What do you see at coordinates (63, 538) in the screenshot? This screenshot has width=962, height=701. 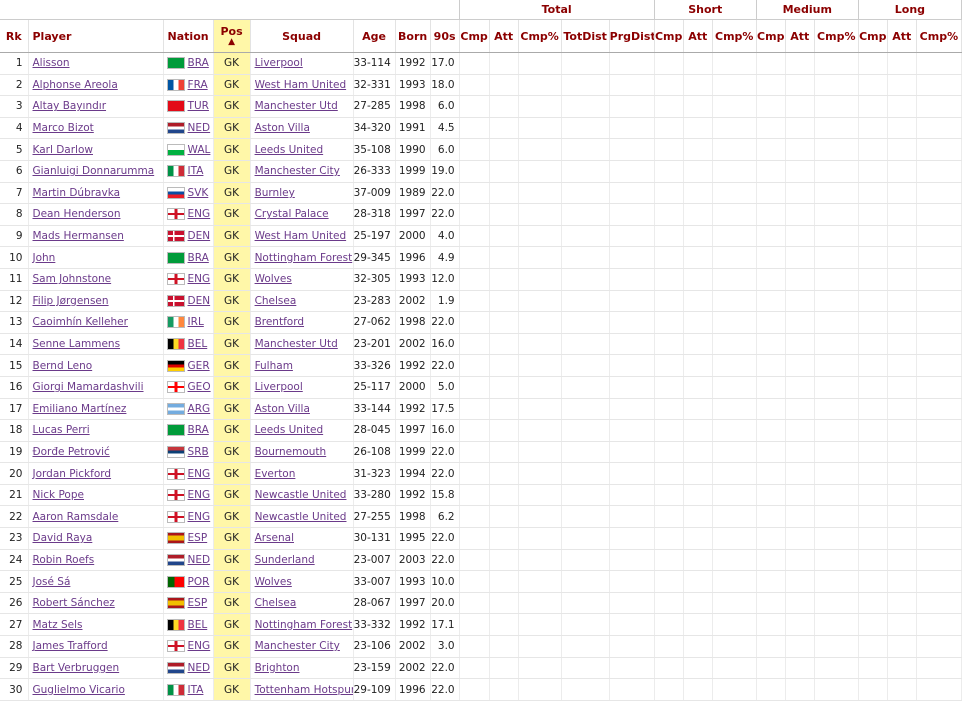 I see `player-link: David Raya` at bounding box center [63, 538].